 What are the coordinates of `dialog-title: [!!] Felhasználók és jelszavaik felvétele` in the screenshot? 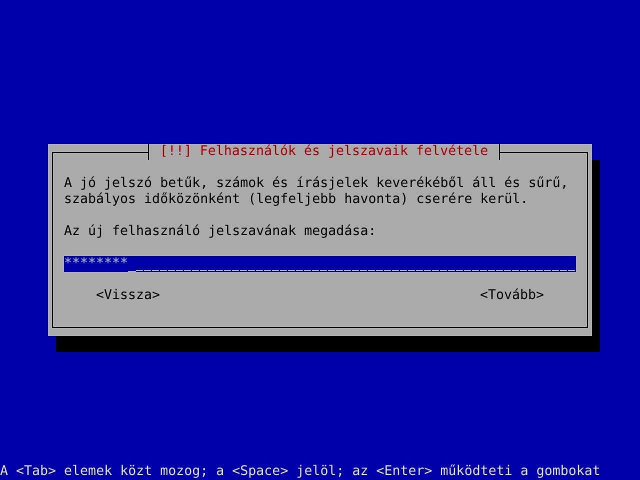 It's located at (324, 152).